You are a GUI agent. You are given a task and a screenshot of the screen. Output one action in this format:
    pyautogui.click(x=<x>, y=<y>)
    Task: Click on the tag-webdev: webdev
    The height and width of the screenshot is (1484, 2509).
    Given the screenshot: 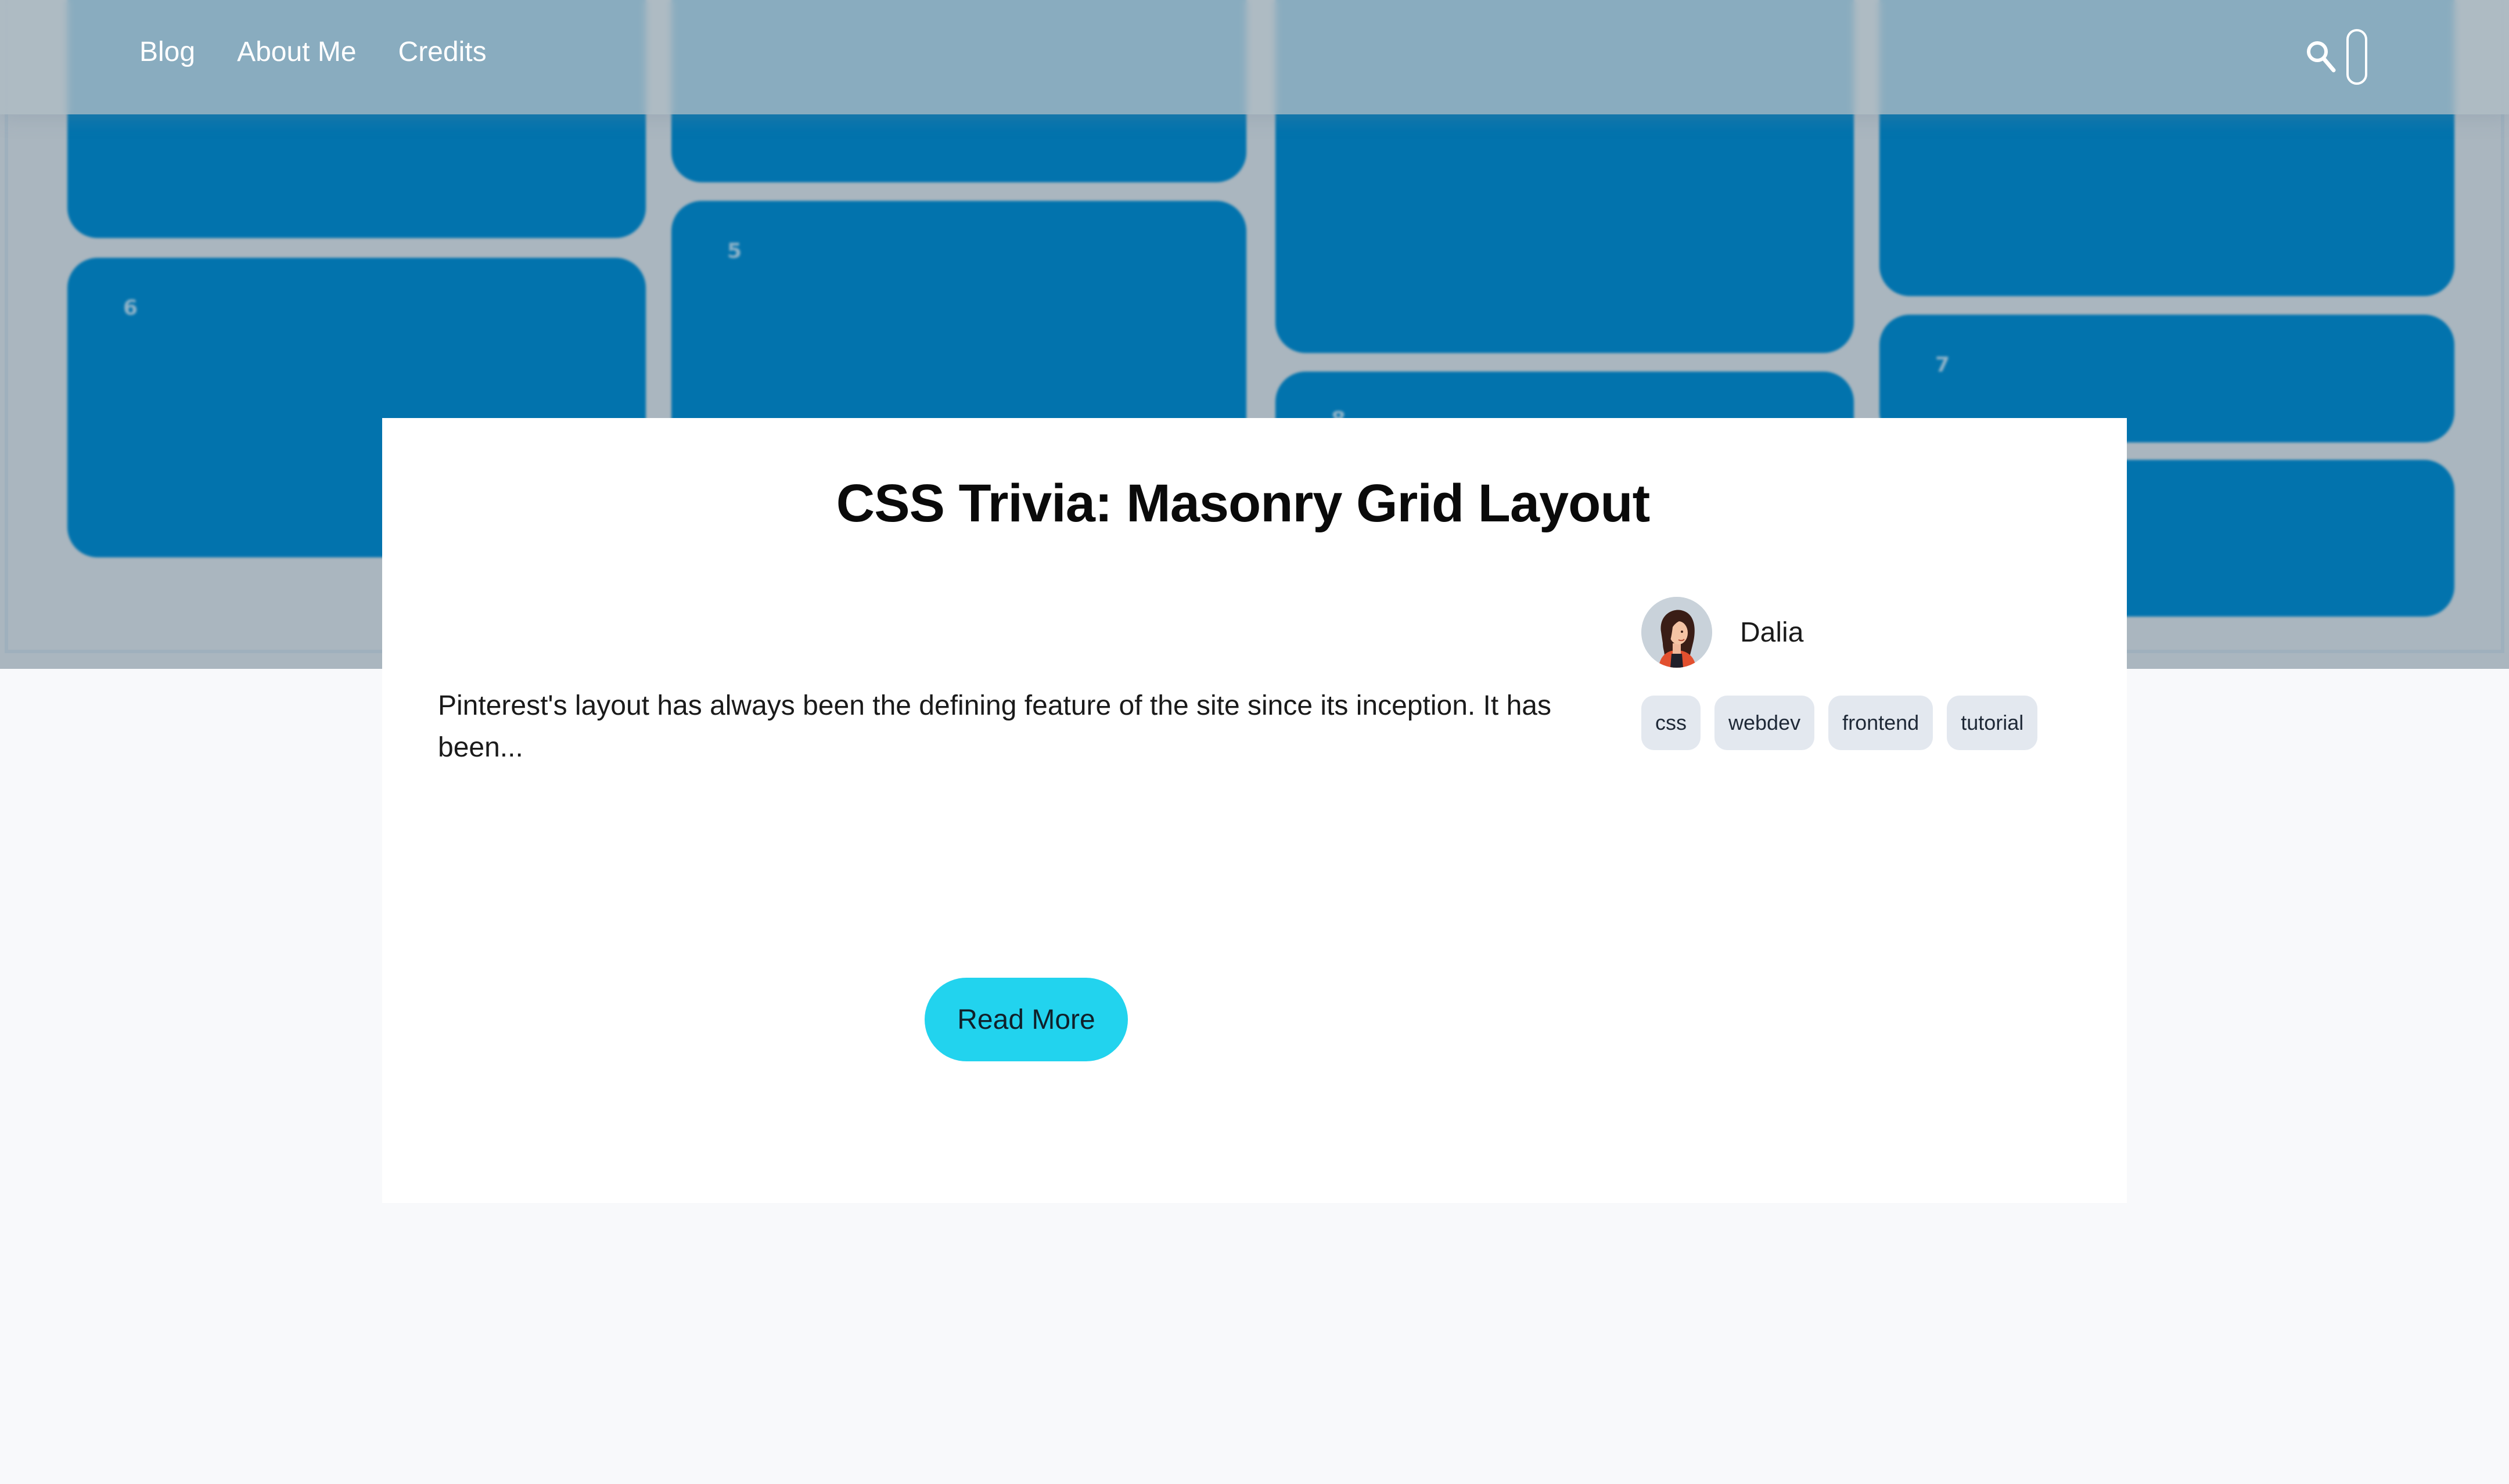 What is the action you would take?
    pyautogui.click(x=1765, y=723)
    